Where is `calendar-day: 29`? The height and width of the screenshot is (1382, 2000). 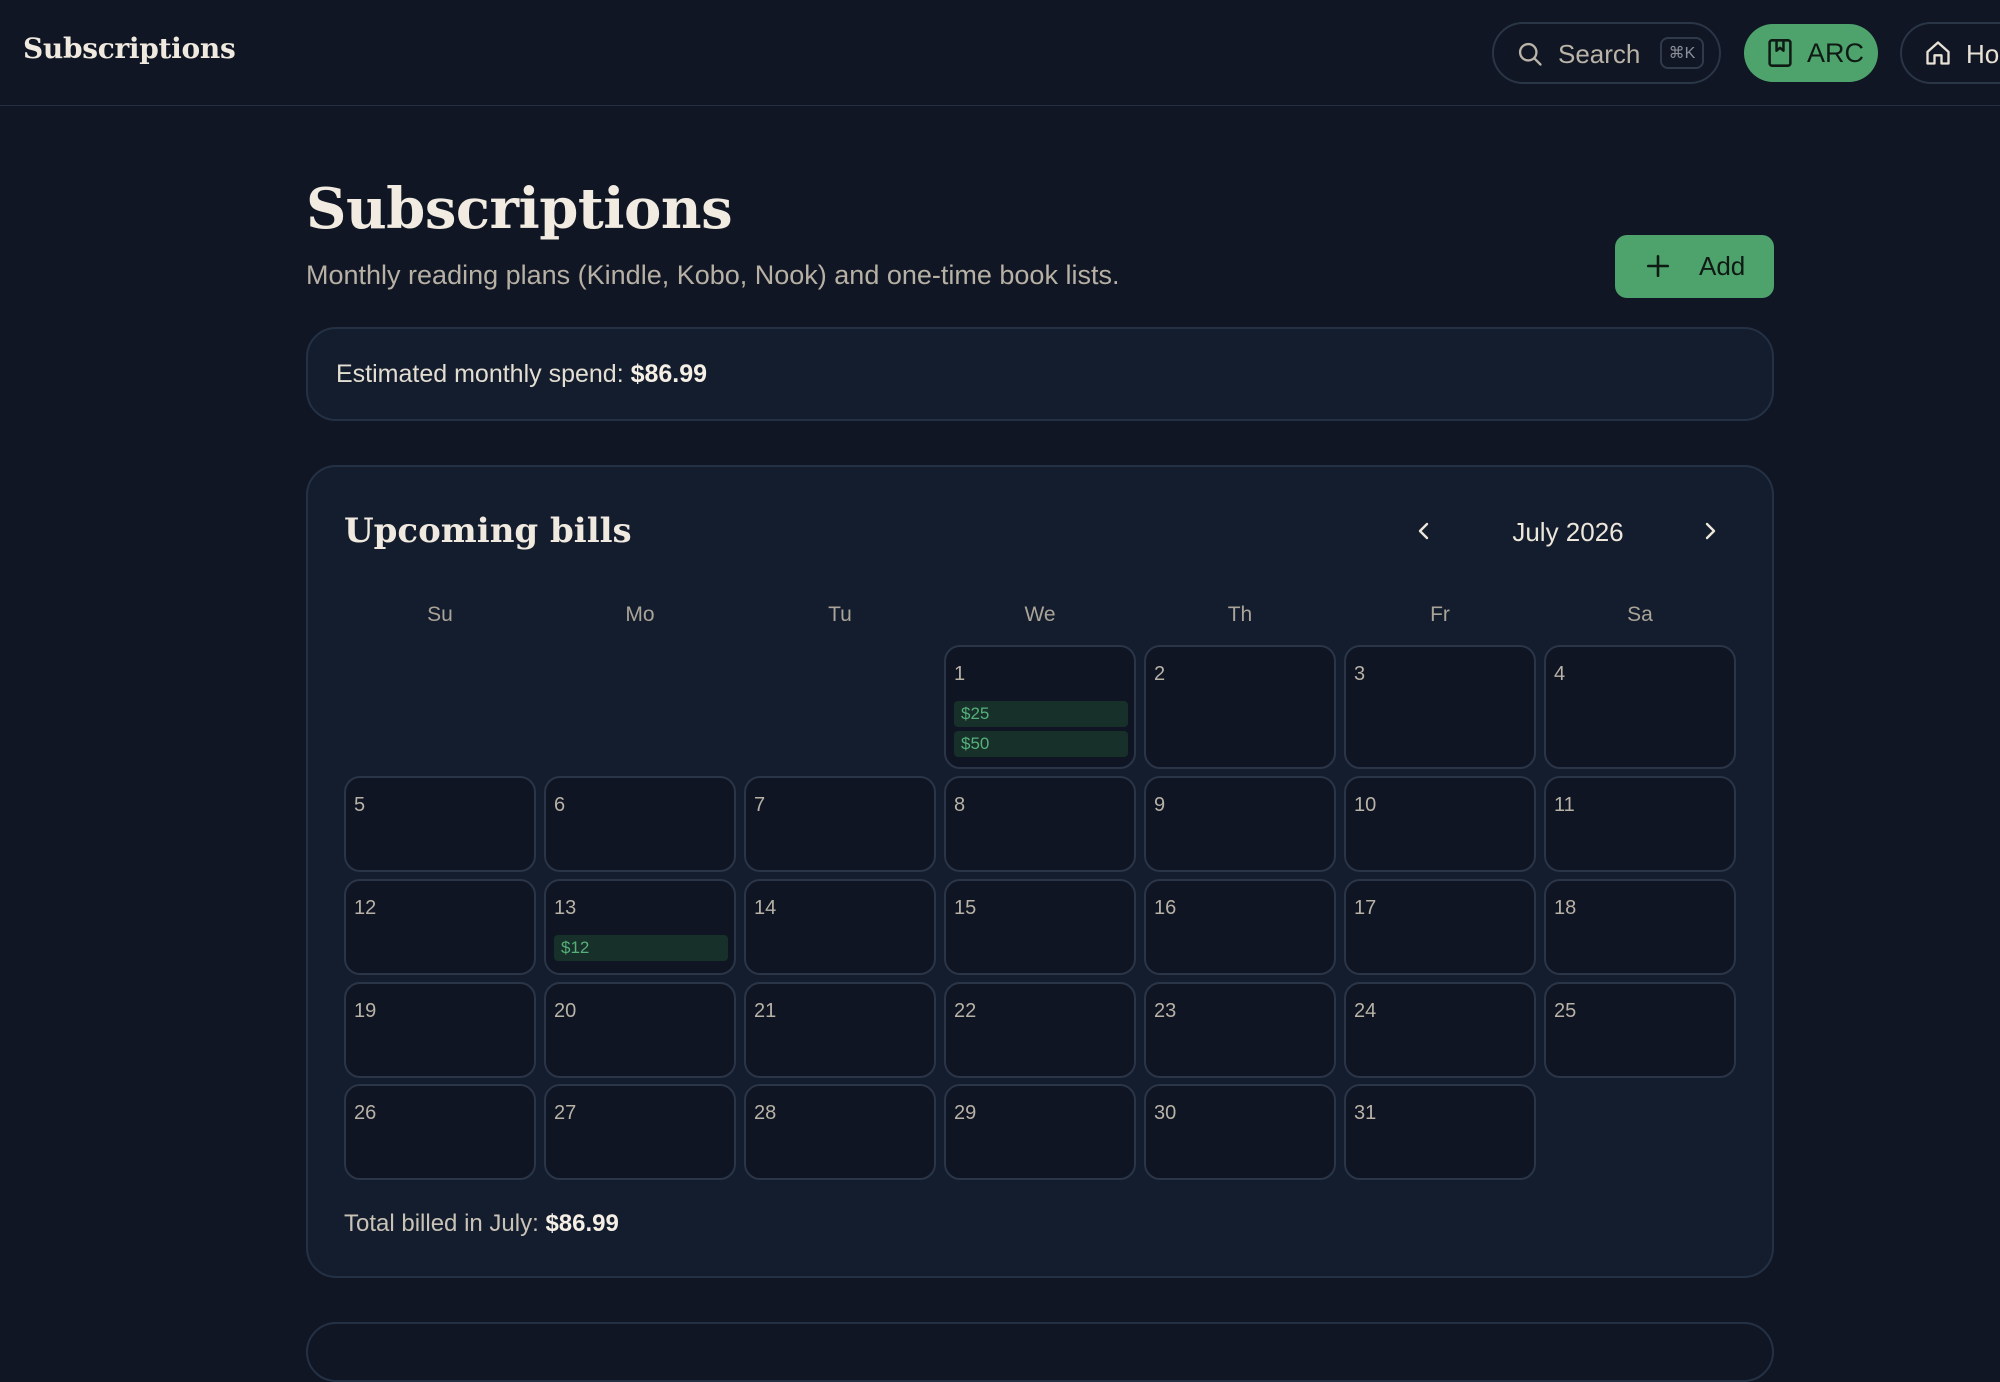 calendar-day: 29 is located at coordinates (1040, 1132).